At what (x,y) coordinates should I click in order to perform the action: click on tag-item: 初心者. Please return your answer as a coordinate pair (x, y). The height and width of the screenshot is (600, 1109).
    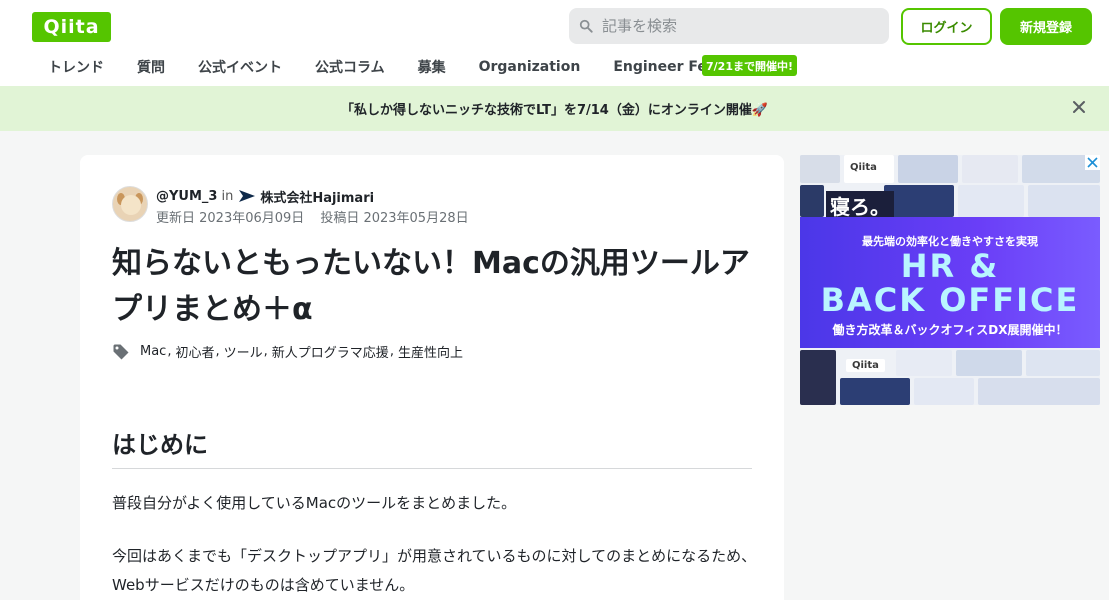
    Looking at the image, I should click on (194, 351).